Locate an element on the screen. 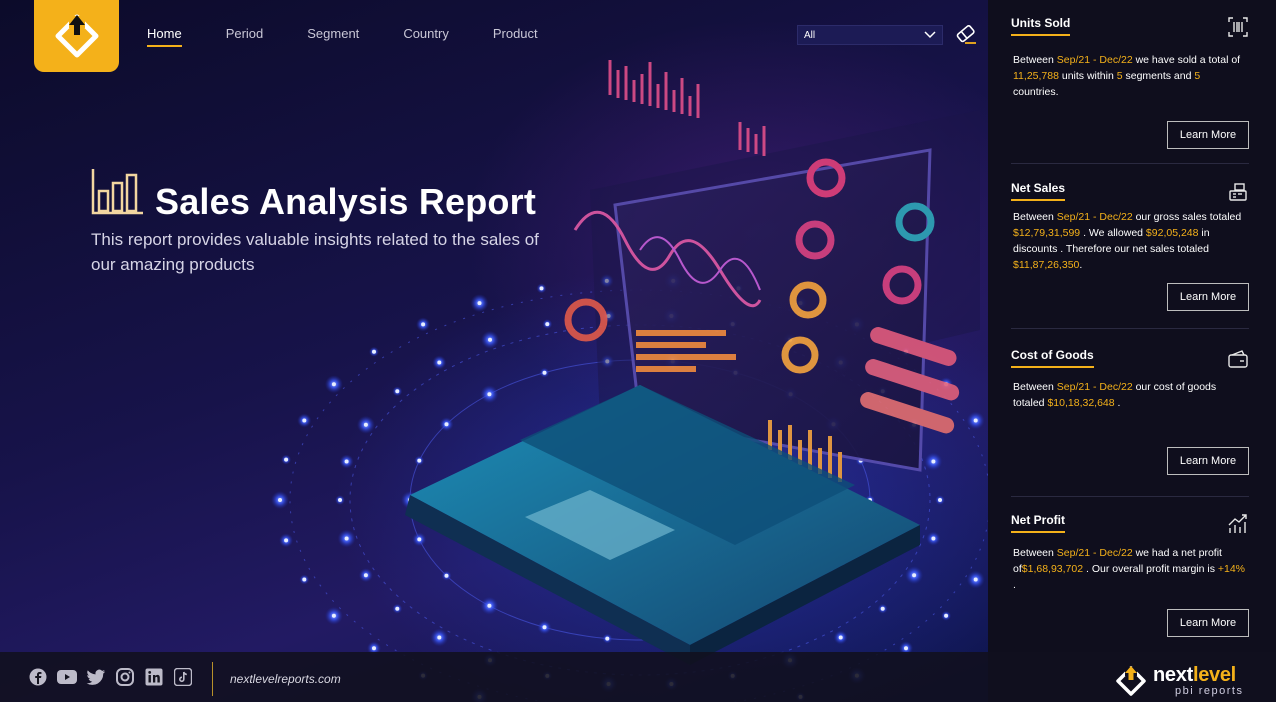 The width and height of the screenshot is (1276, 702). summary-text: our gross sales totaled is located at coordinates (1187, 217).